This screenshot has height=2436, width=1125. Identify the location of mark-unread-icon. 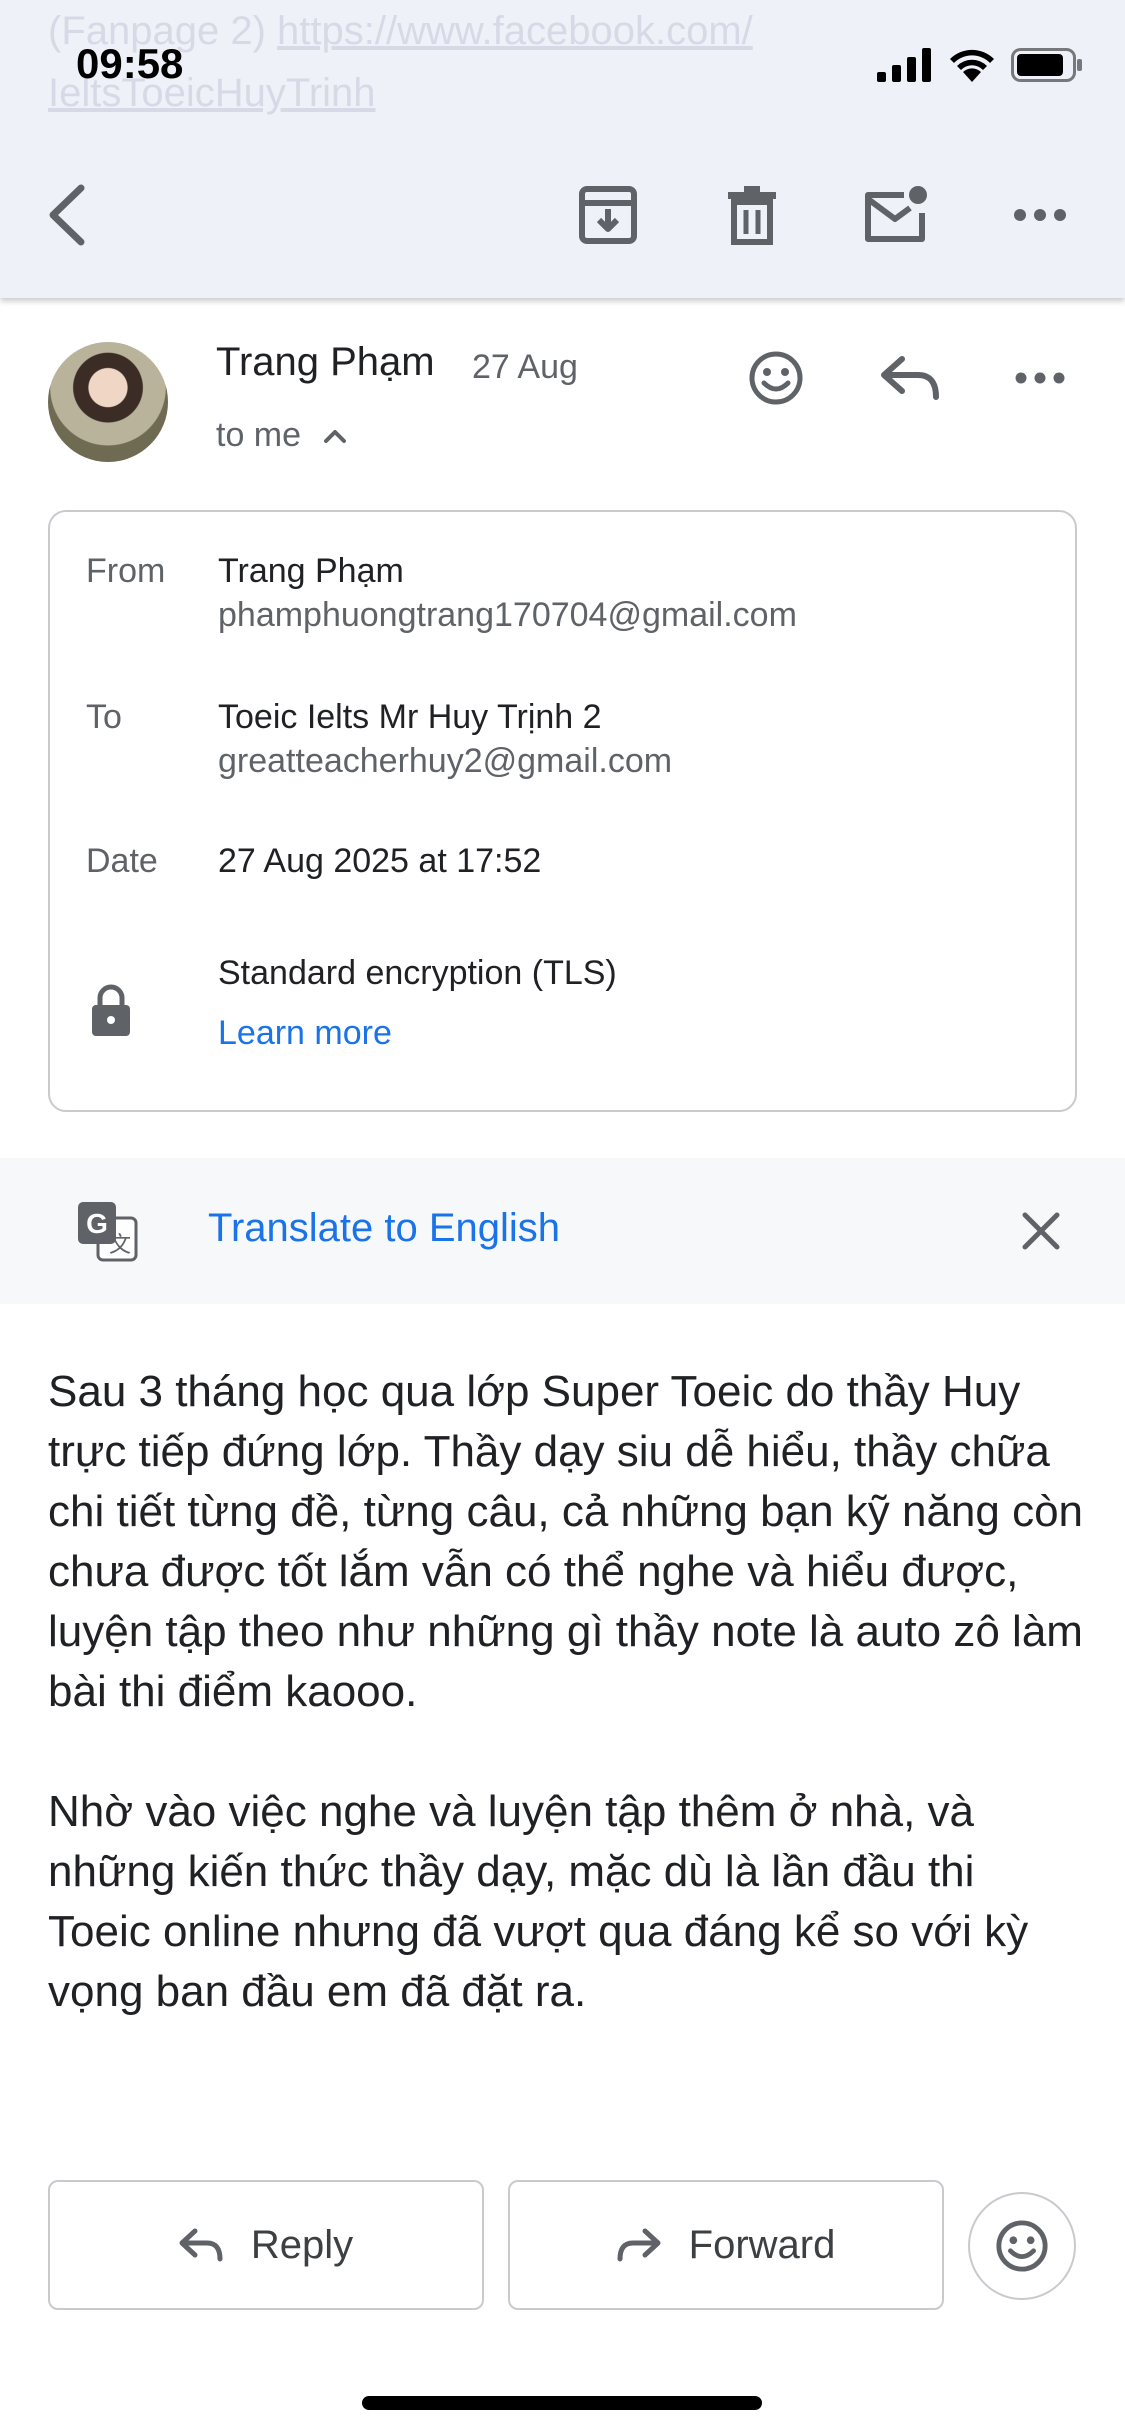
(896, 214).